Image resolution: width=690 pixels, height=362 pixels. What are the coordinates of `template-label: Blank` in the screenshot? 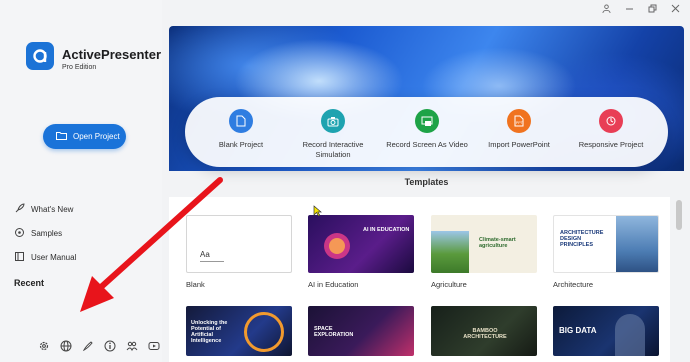 It's located at (195, 284).